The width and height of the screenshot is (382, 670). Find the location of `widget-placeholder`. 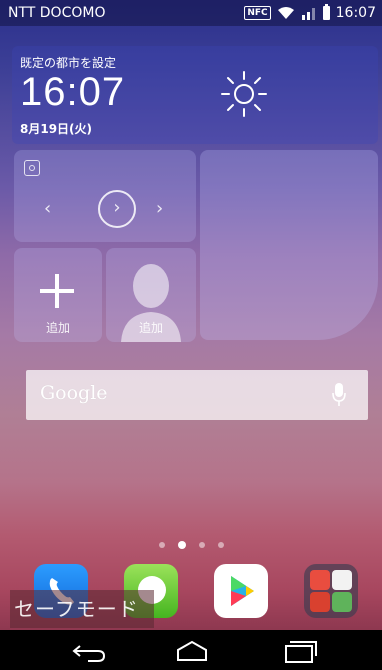

widget-placeholder is located at coordinates (289, 245).